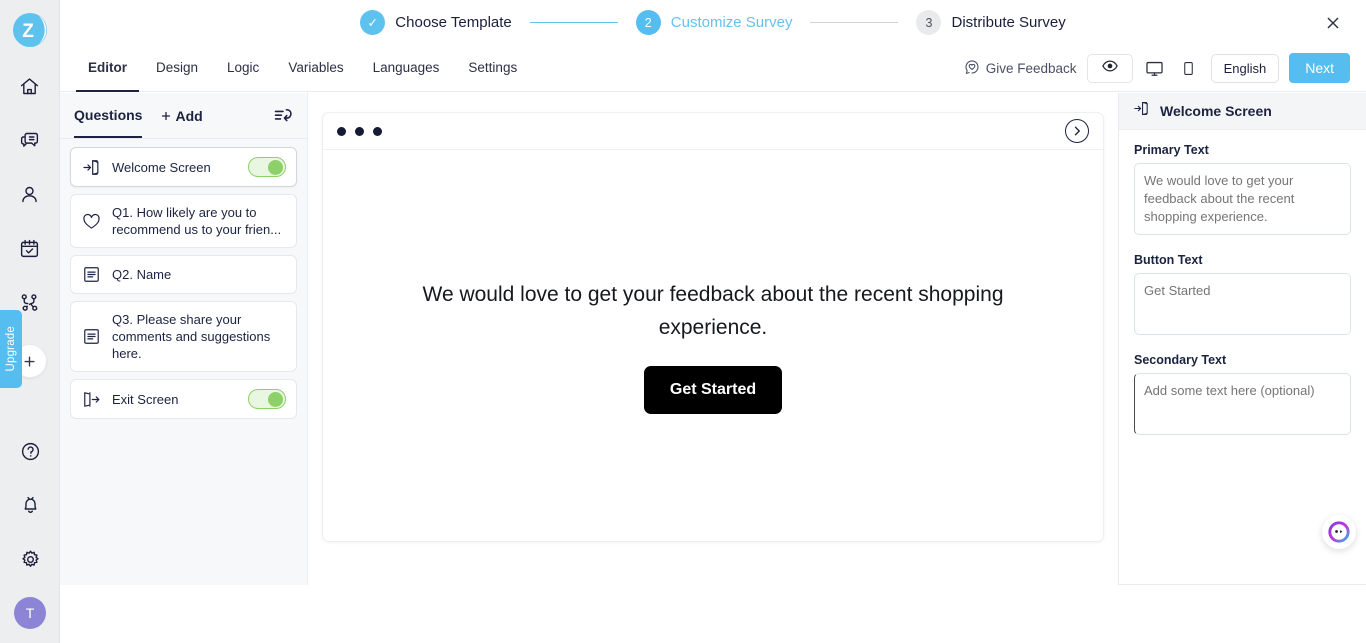 The height and width of the screenshot is (643, 1366). I want to click on questions-panel-header: Questions Add, so click(183, 116).